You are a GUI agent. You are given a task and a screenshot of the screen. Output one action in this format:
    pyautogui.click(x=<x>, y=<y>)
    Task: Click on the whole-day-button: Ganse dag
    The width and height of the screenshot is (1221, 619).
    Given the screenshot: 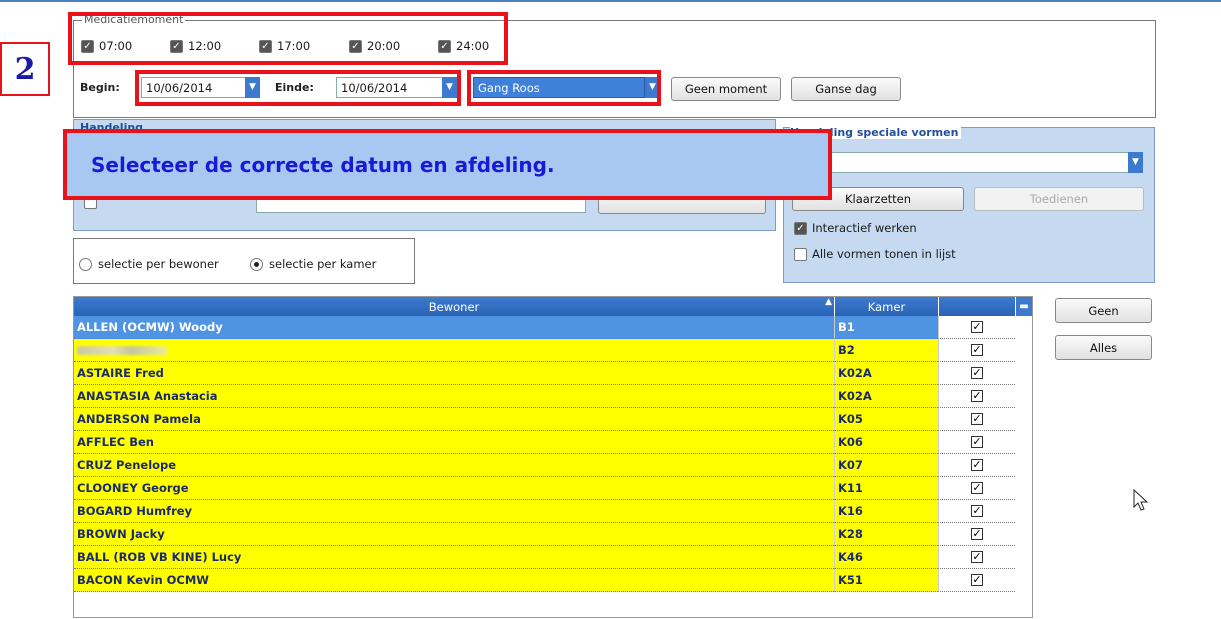 What is the action you would take?
    pyautogui.click(x=846, y=89)
    